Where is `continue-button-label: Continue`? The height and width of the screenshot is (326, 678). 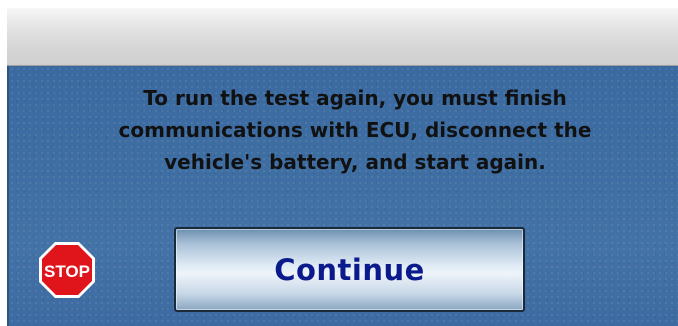 continue-button-label: Continue is located at coordinates (349, 269).